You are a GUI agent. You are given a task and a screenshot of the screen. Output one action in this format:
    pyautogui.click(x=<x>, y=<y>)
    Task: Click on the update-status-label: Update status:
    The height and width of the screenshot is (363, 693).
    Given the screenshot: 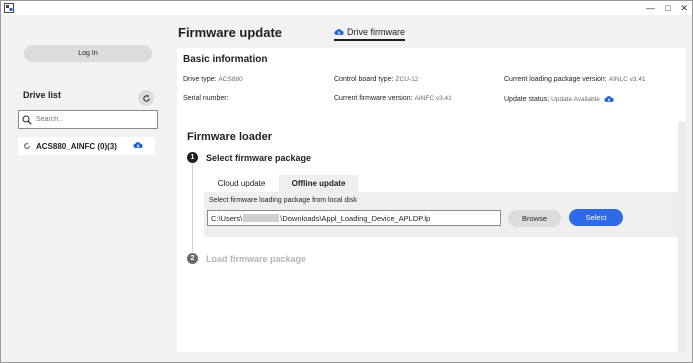 What is the action you would take?
    pyautogui.click(x=527, y=99)
    